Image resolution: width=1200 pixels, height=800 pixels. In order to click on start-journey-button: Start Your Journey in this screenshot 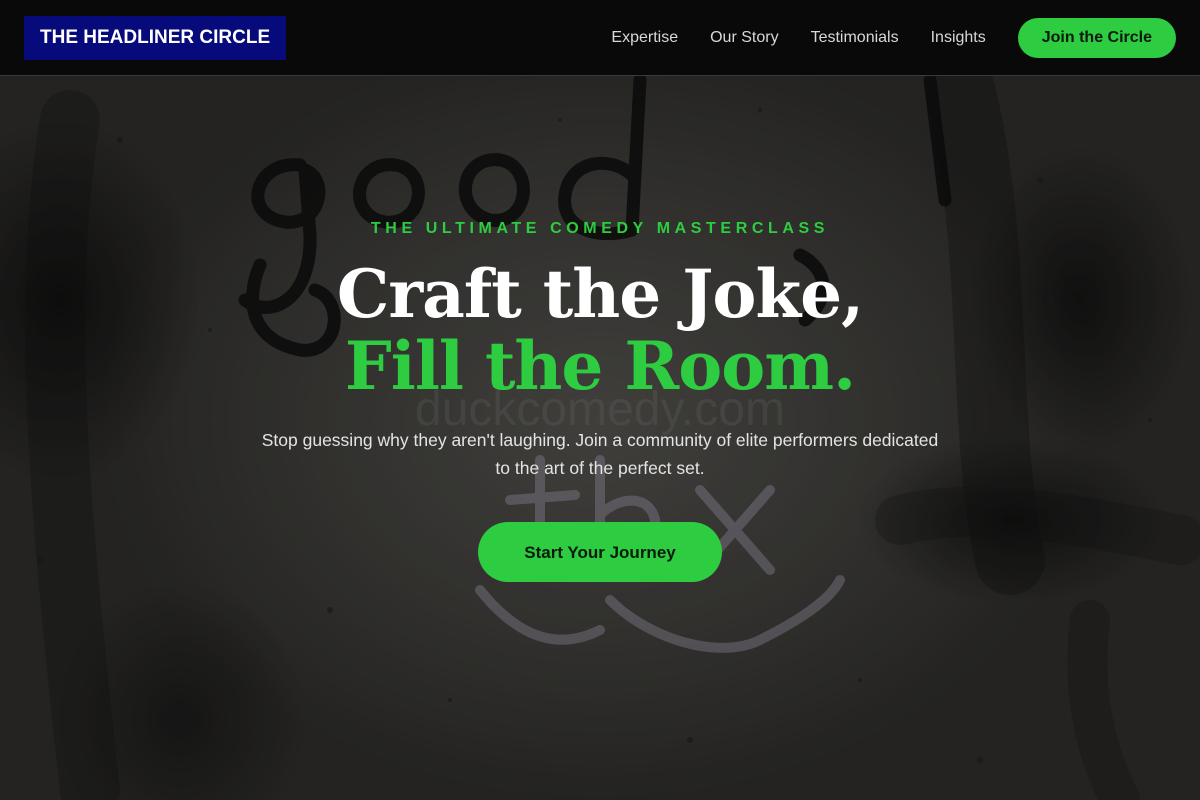, I will do `click(600, 552)`.